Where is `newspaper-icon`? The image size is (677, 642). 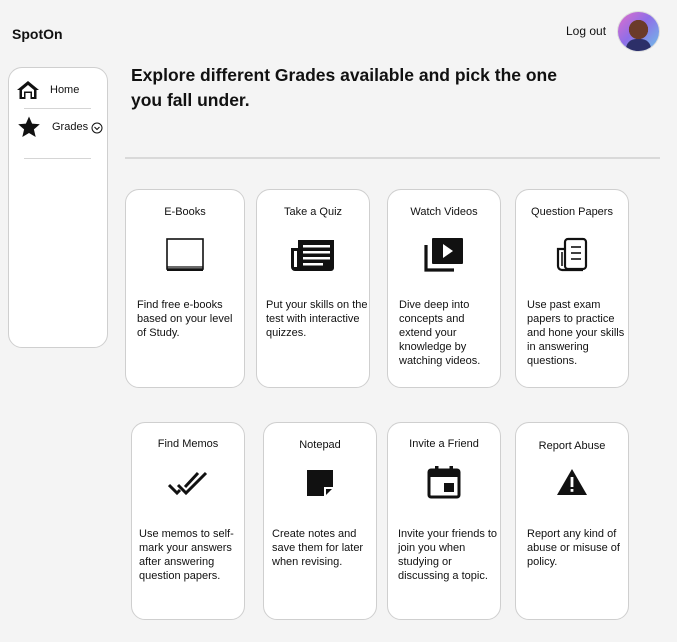
newspaper-icon is located at coordinates (572, 254).